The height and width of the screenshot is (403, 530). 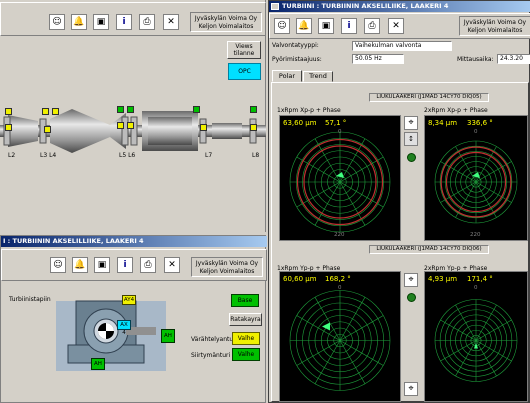 I want to click on exciter, so click(x=227, y=131).